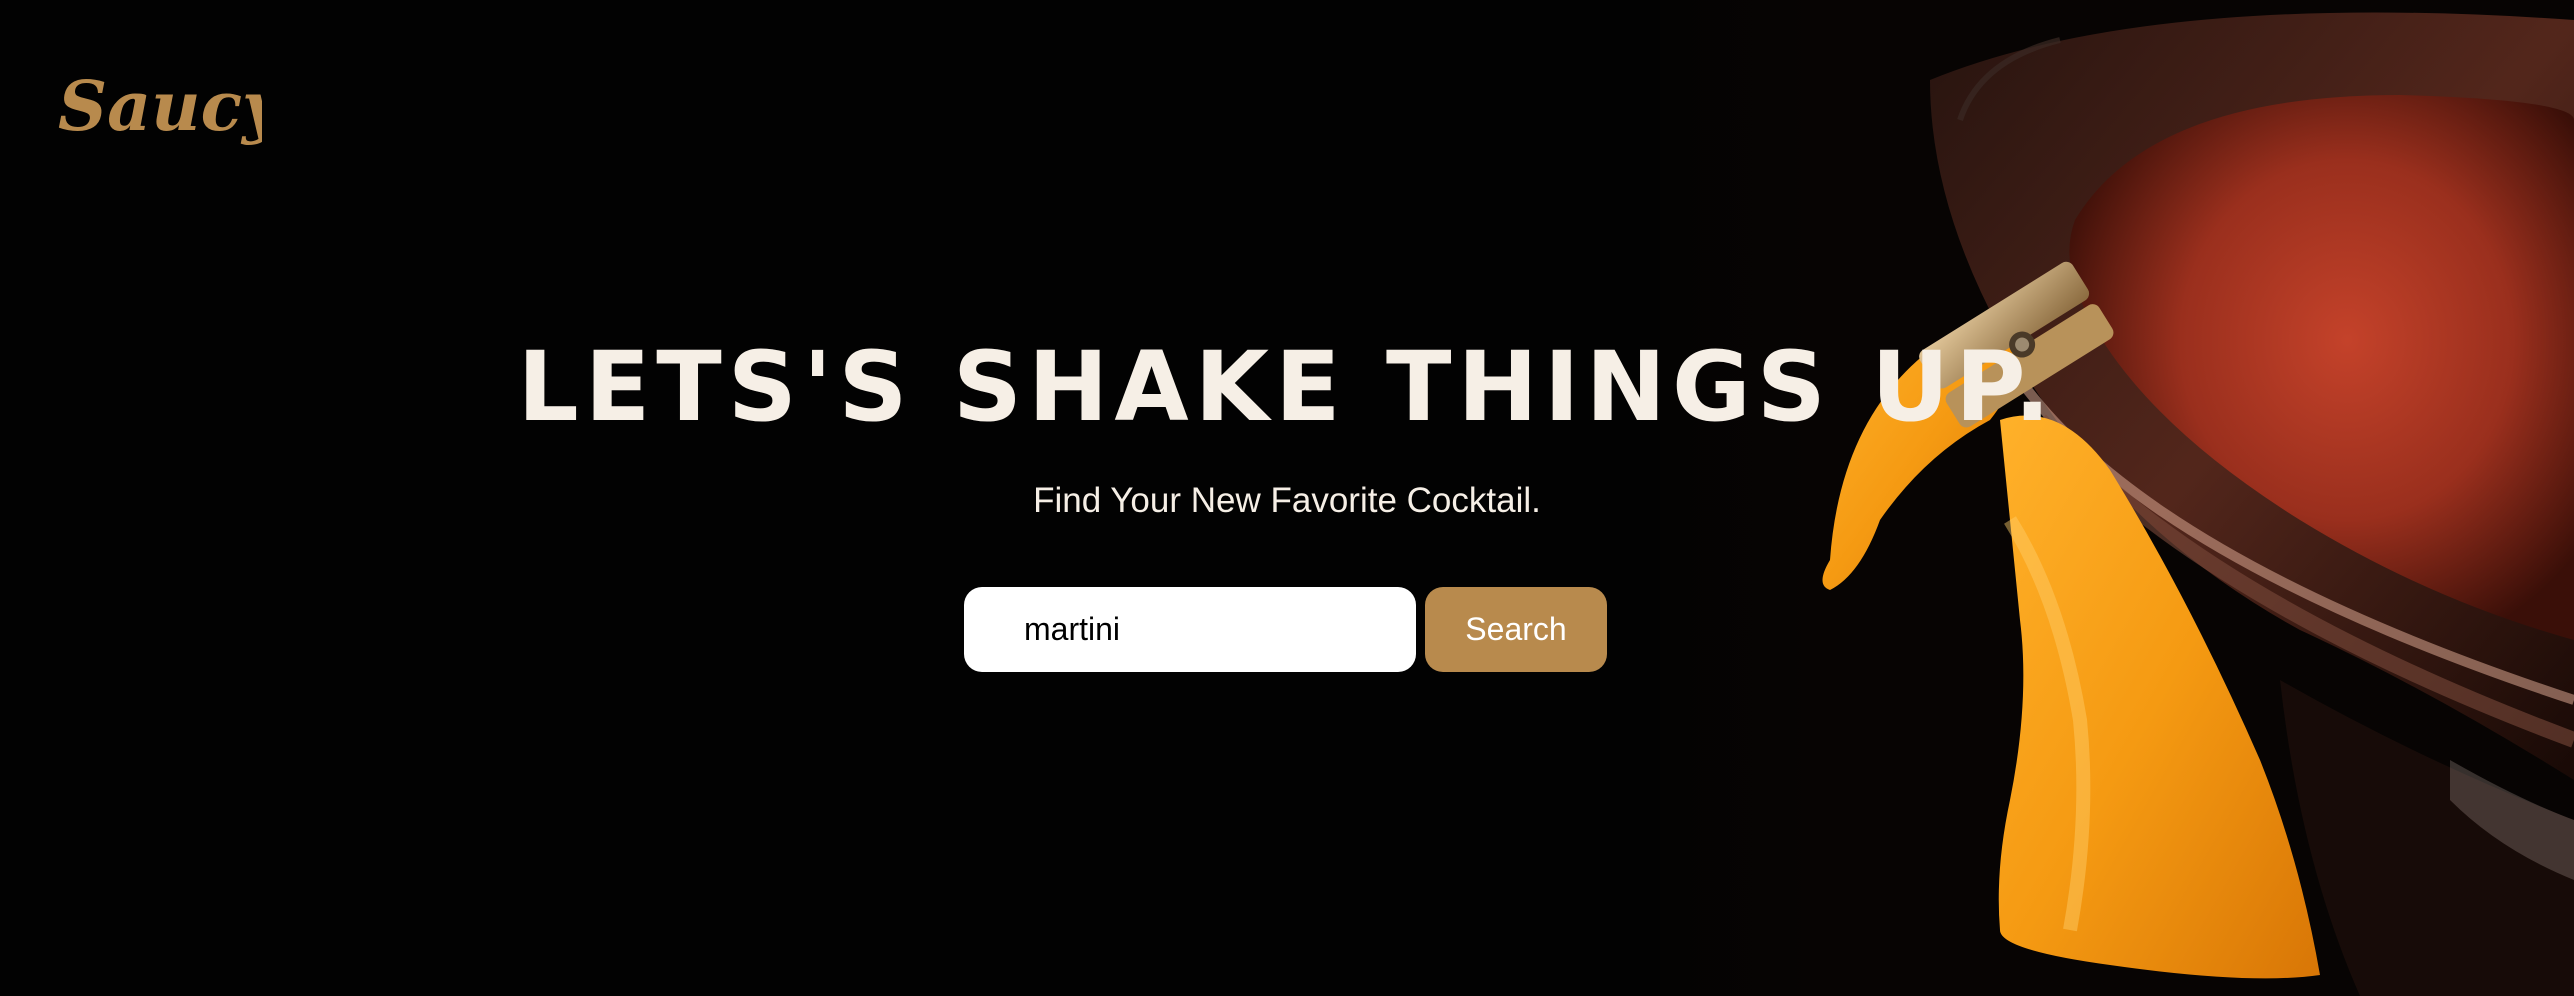 This screenshot has width=2574, height=996. Describe the element at coordinates (1287, 387) in the screenshot. I see `hero-headline: LETS'S SHAKE THINGS UP.` at that location.